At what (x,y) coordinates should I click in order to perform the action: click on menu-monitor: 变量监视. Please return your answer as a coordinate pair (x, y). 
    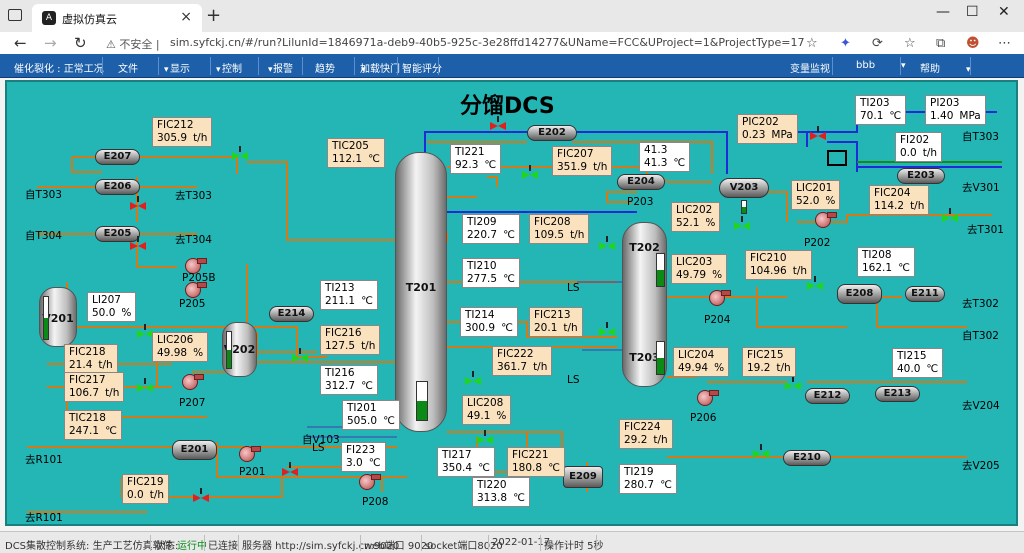
    Looking at the image, I should click on (810, 67).